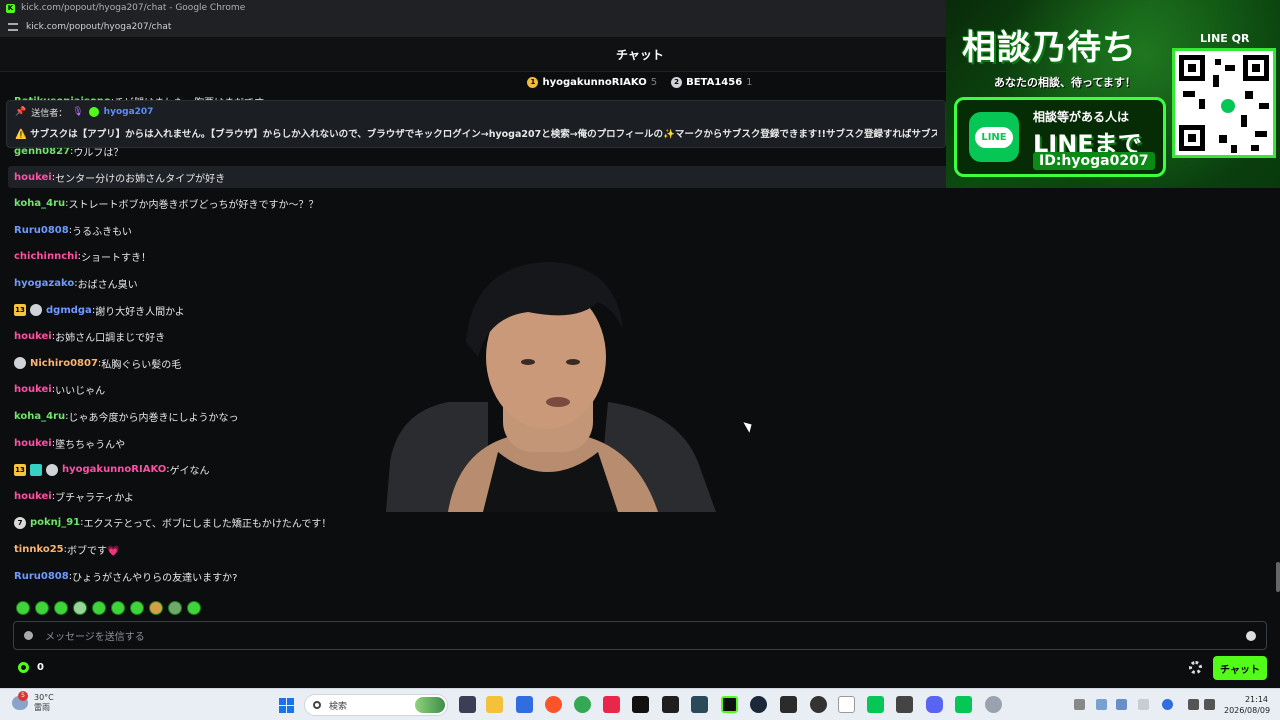  Describe the element at coordinates (123, 416) in the screenshot. I see `chat-message: koha_4ru: じゃあ今度から内巻きにしようかなっ` at that location.